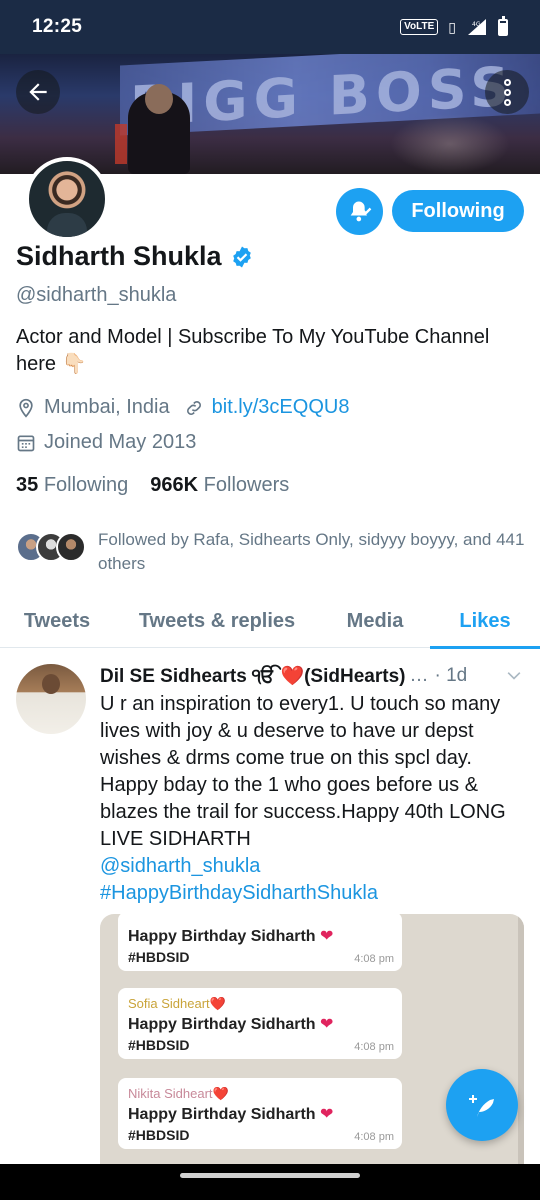 This screenshot has height=1200, width=540. I want to click on back-button, so click(38, 92).